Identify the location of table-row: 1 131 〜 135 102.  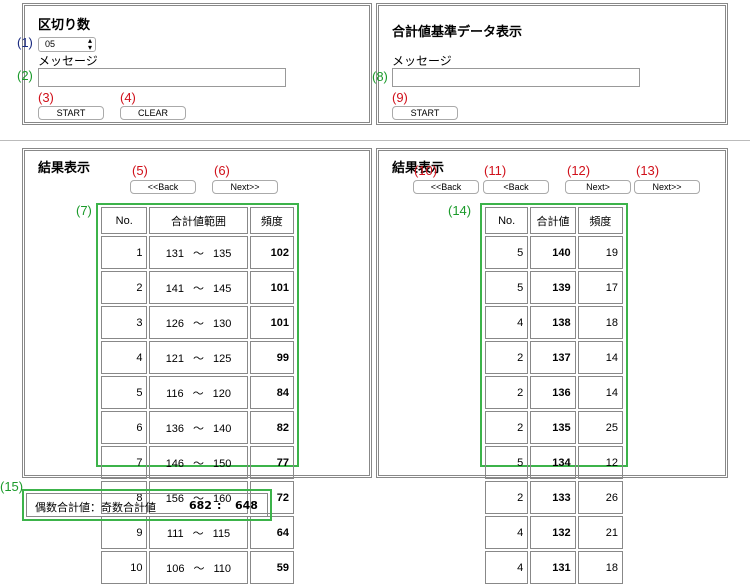
(197, 252).